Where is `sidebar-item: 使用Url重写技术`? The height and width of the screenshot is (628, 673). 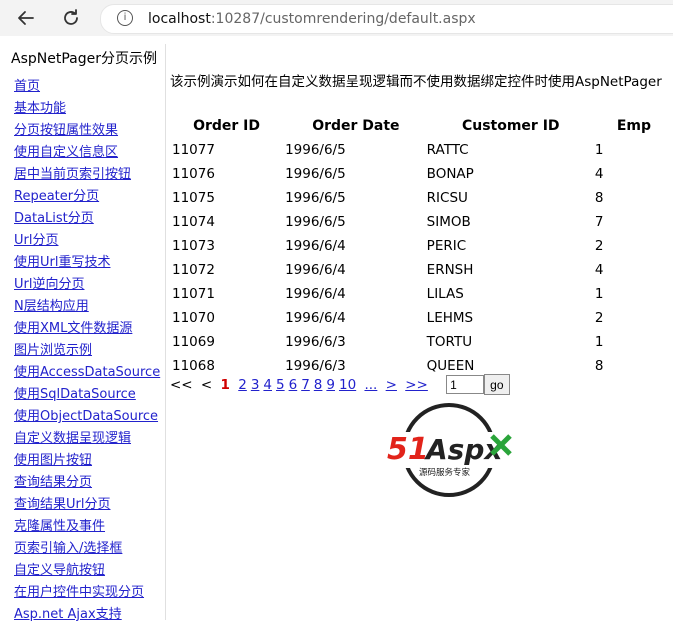 sidebar-item: 使用Url重写技术 is located at coordinates (87, 265).